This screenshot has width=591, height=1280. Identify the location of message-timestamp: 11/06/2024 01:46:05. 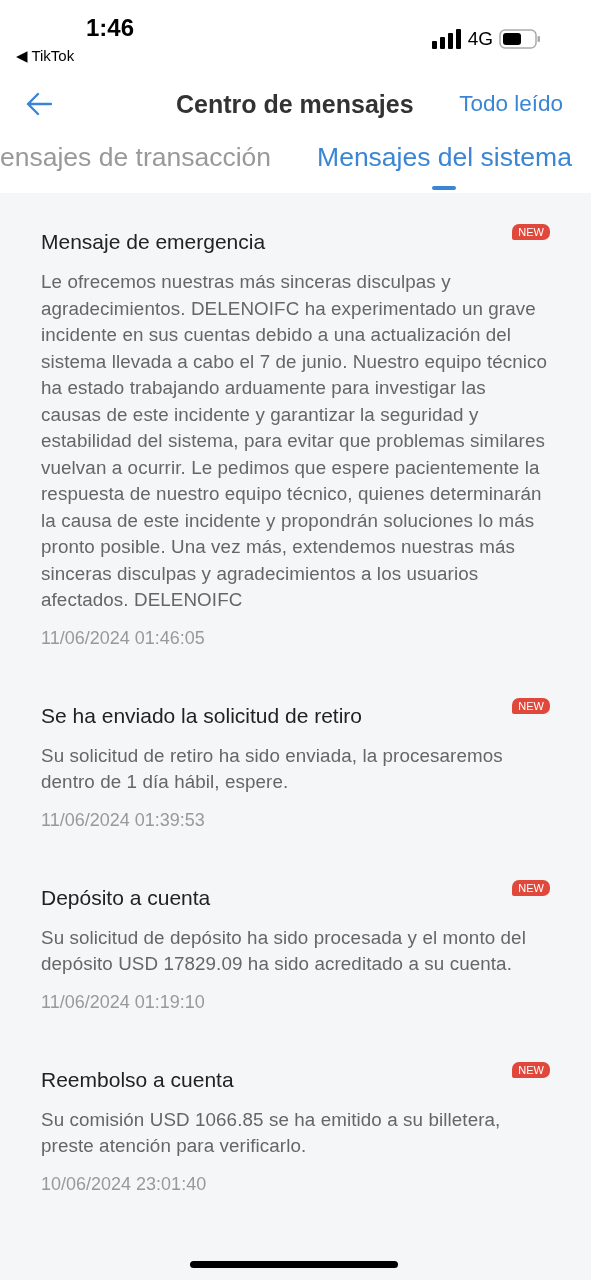
(123, 638).